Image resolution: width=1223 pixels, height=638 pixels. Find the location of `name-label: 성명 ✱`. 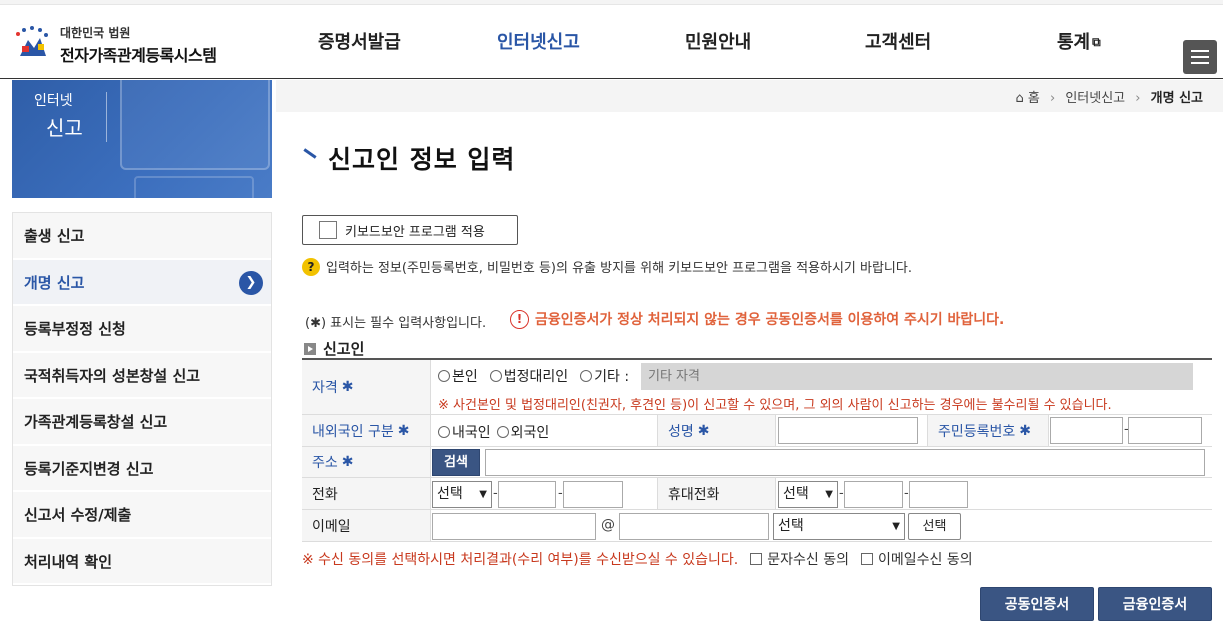

name-label: 성명 ✱ is located at coordinates (716, 430).